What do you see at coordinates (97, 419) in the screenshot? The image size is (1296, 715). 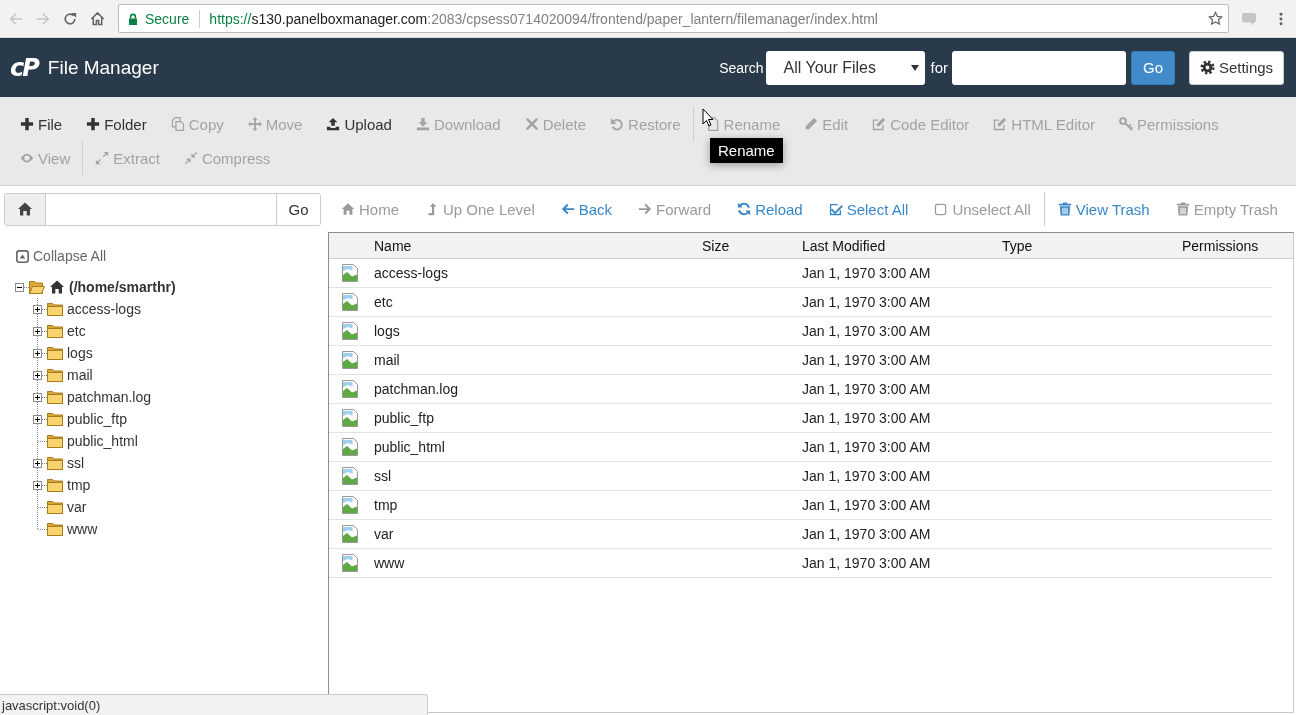 I see `folder-link: public_ftp` at bounding box center [97, 419].